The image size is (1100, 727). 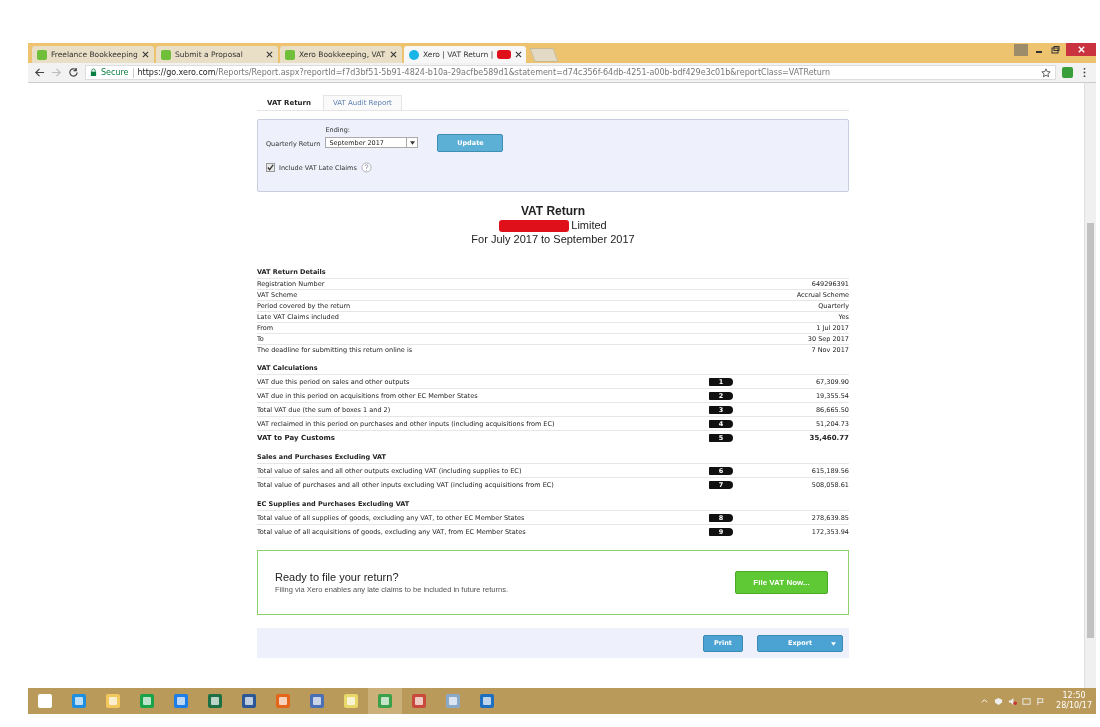 I want to click on extension-icon, so click(x=1067, y=72).